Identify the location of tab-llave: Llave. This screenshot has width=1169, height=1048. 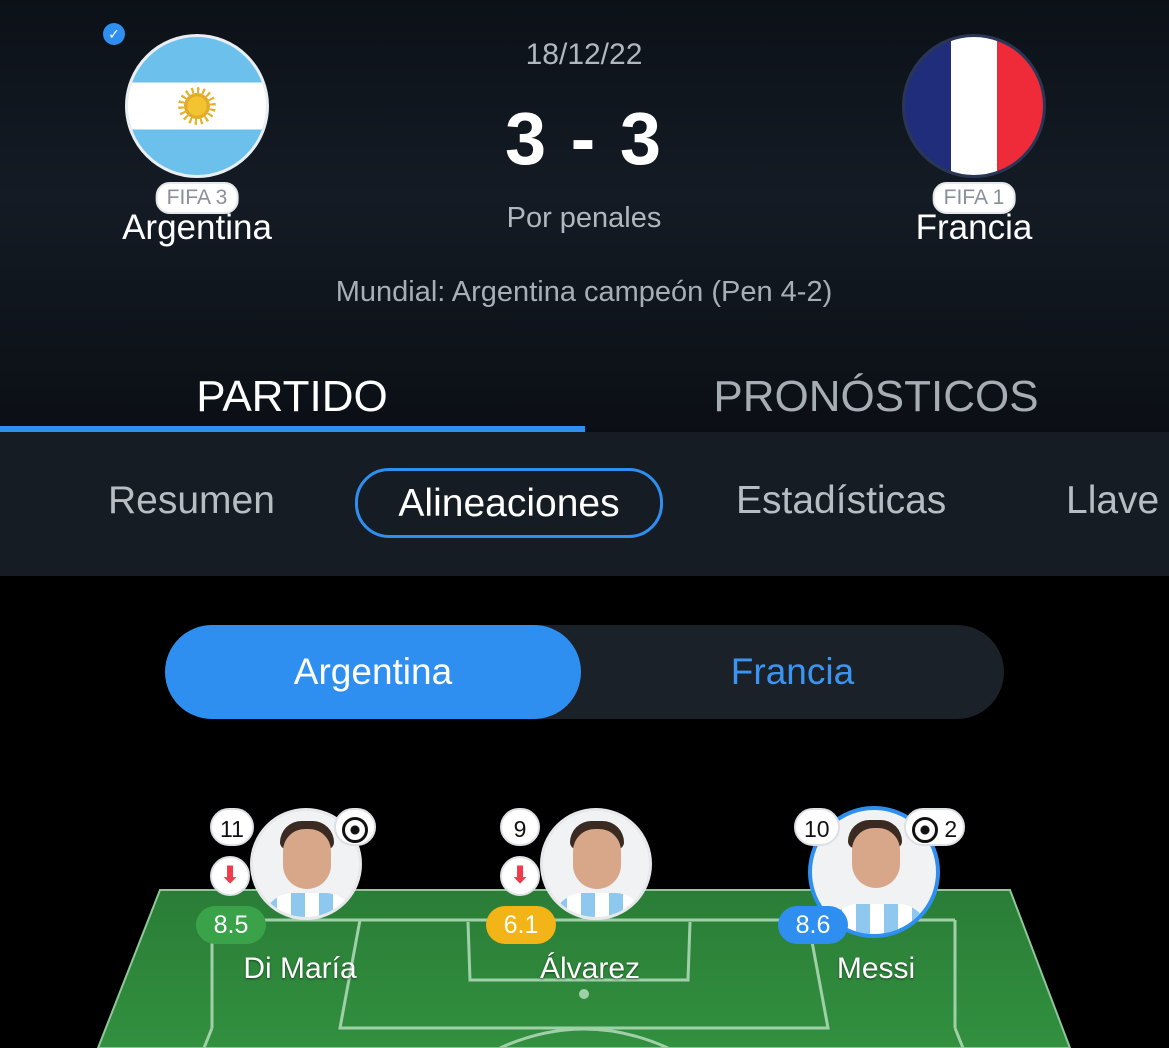
(1112, 503).